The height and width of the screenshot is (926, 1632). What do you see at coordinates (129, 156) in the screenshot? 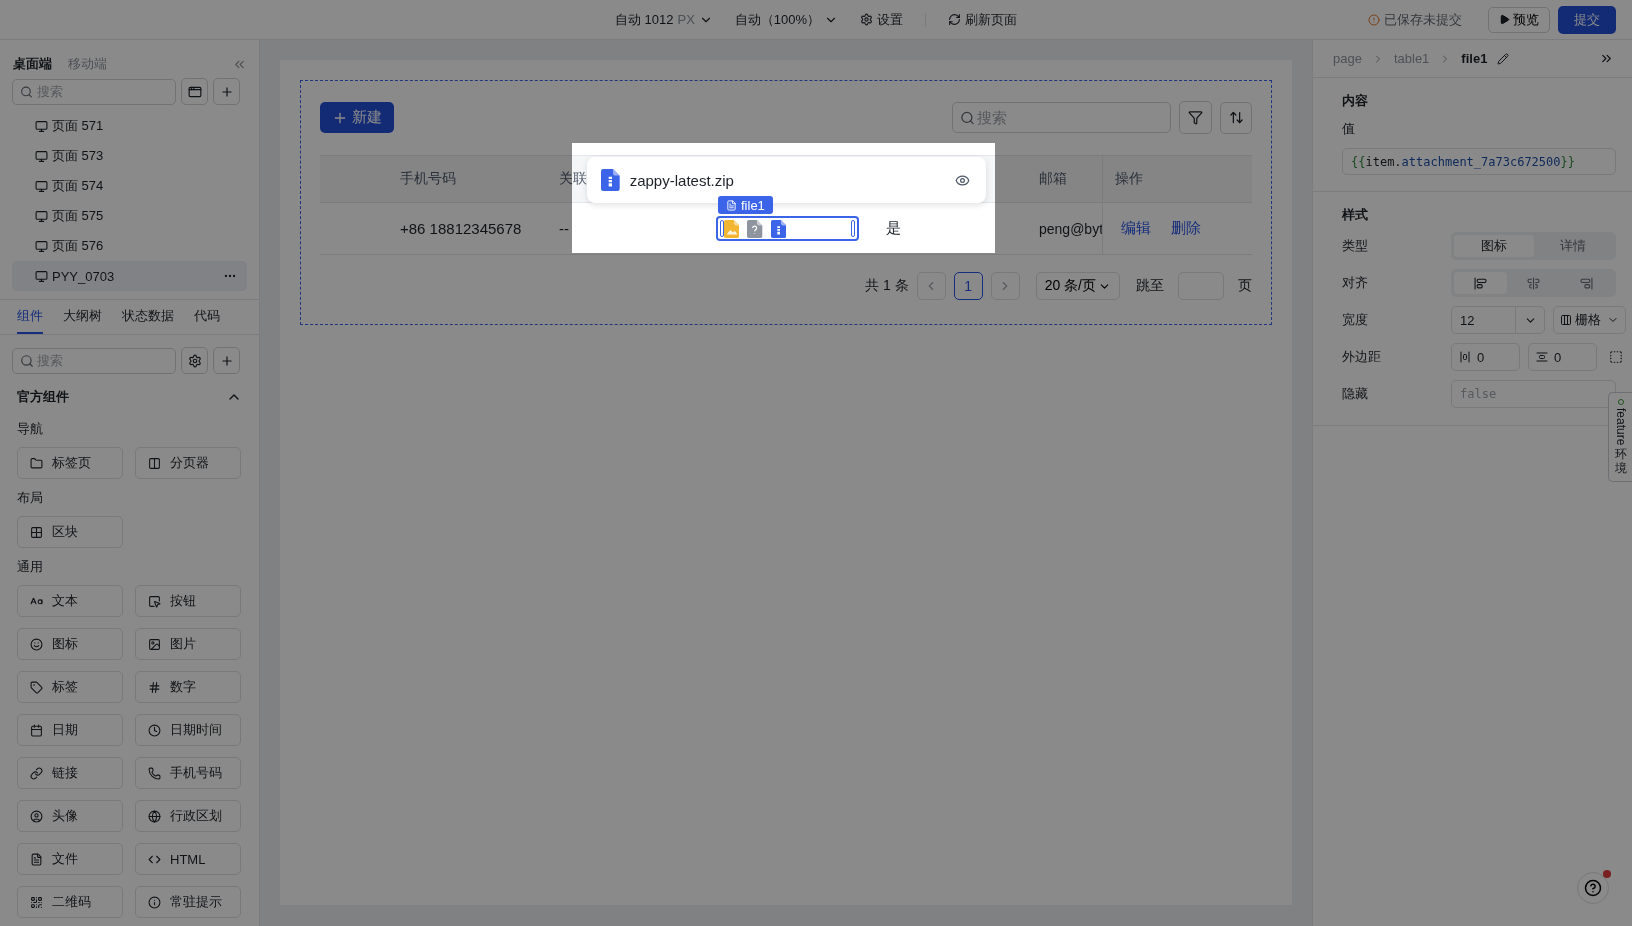
I see `sidebar-item: 页面 573` at bounding box center [129, 156].